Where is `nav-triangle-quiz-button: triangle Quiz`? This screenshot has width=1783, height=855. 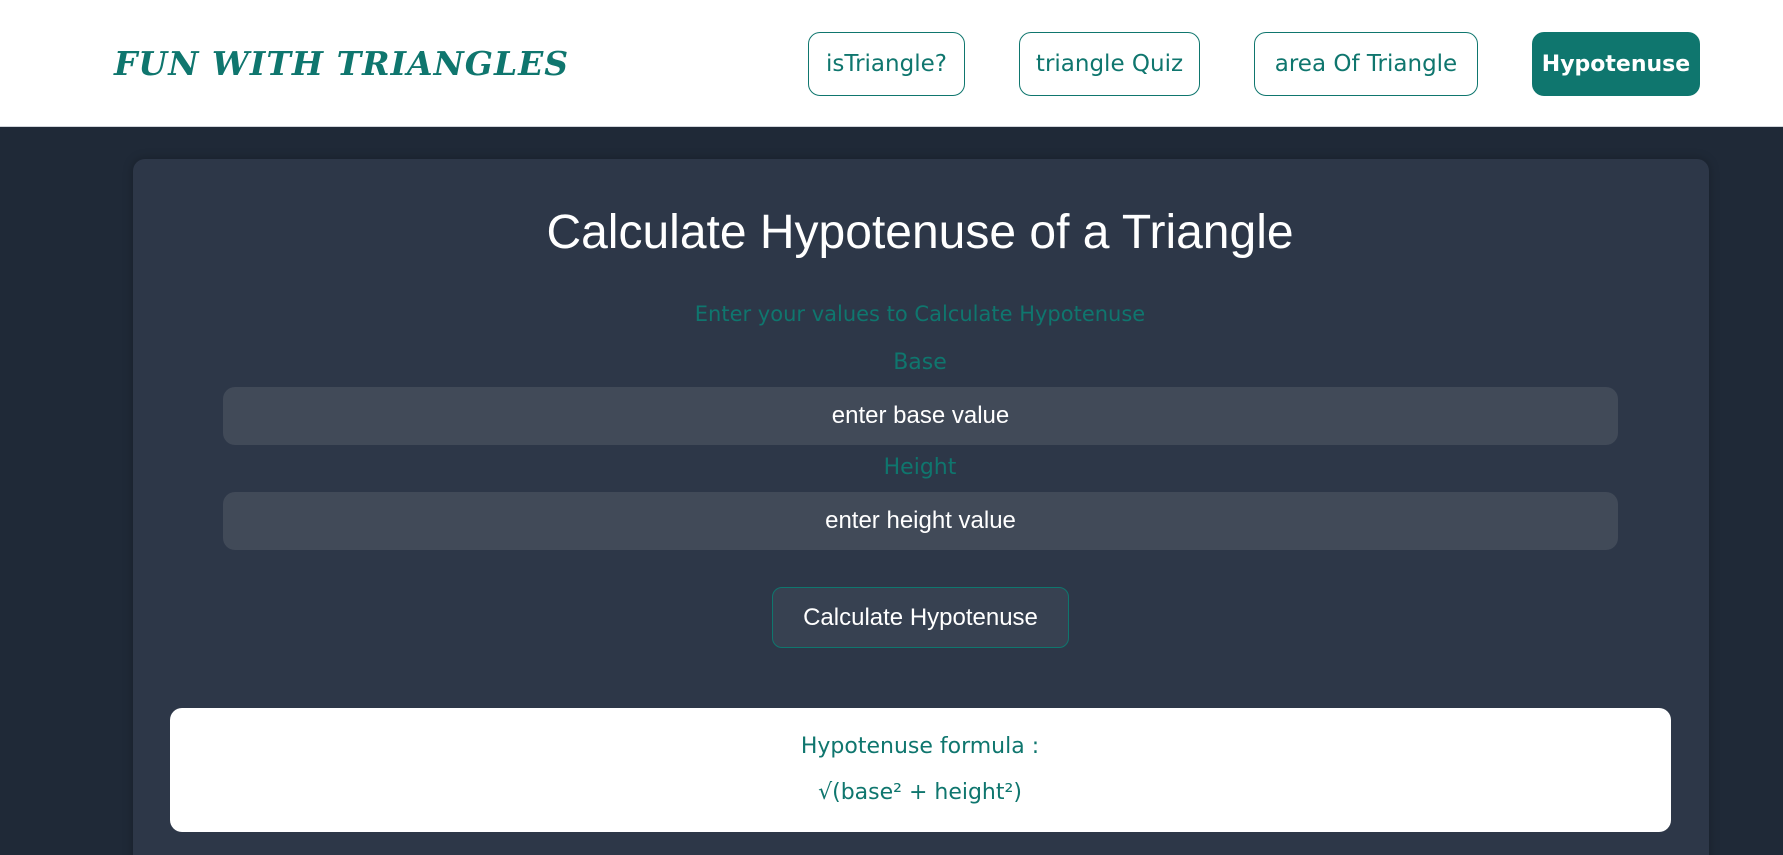 nav-triangle-quiz-button: triangle Quiz is located at coordinates (1109, 64).